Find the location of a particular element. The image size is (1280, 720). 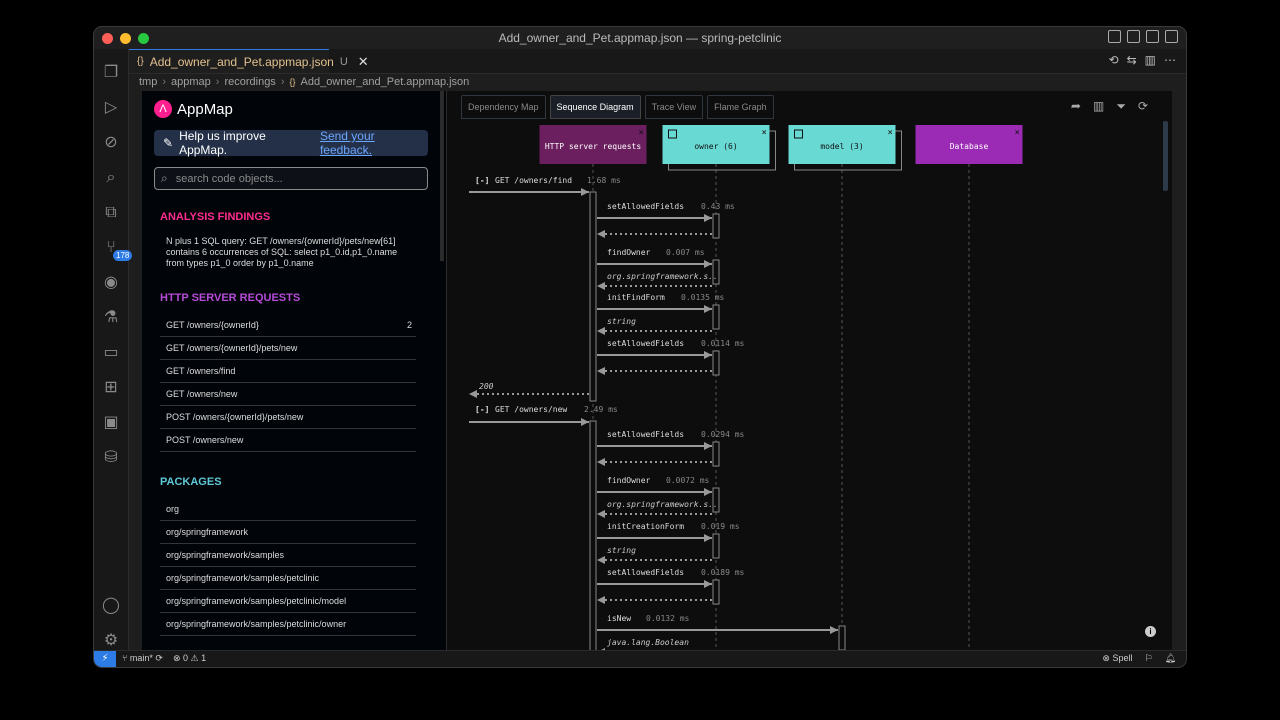

github-icon: ◉ is located at coordinates (111, 283).